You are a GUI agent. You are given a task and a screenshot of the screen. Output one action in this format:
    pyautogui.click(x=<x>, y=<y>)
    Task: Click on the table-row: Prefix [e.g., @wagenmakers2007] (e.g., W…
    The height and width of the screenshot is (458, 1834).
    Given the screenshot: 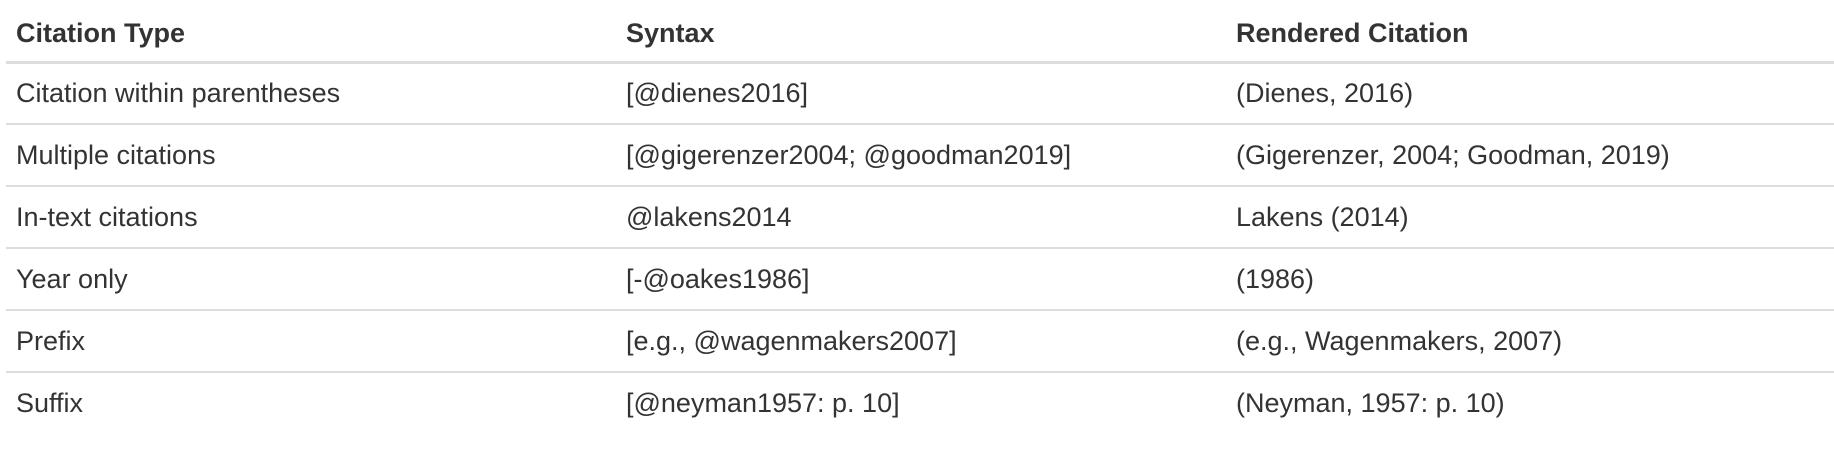 What is the action you would take?
    pyautogui.click(x=920, y=341)
    